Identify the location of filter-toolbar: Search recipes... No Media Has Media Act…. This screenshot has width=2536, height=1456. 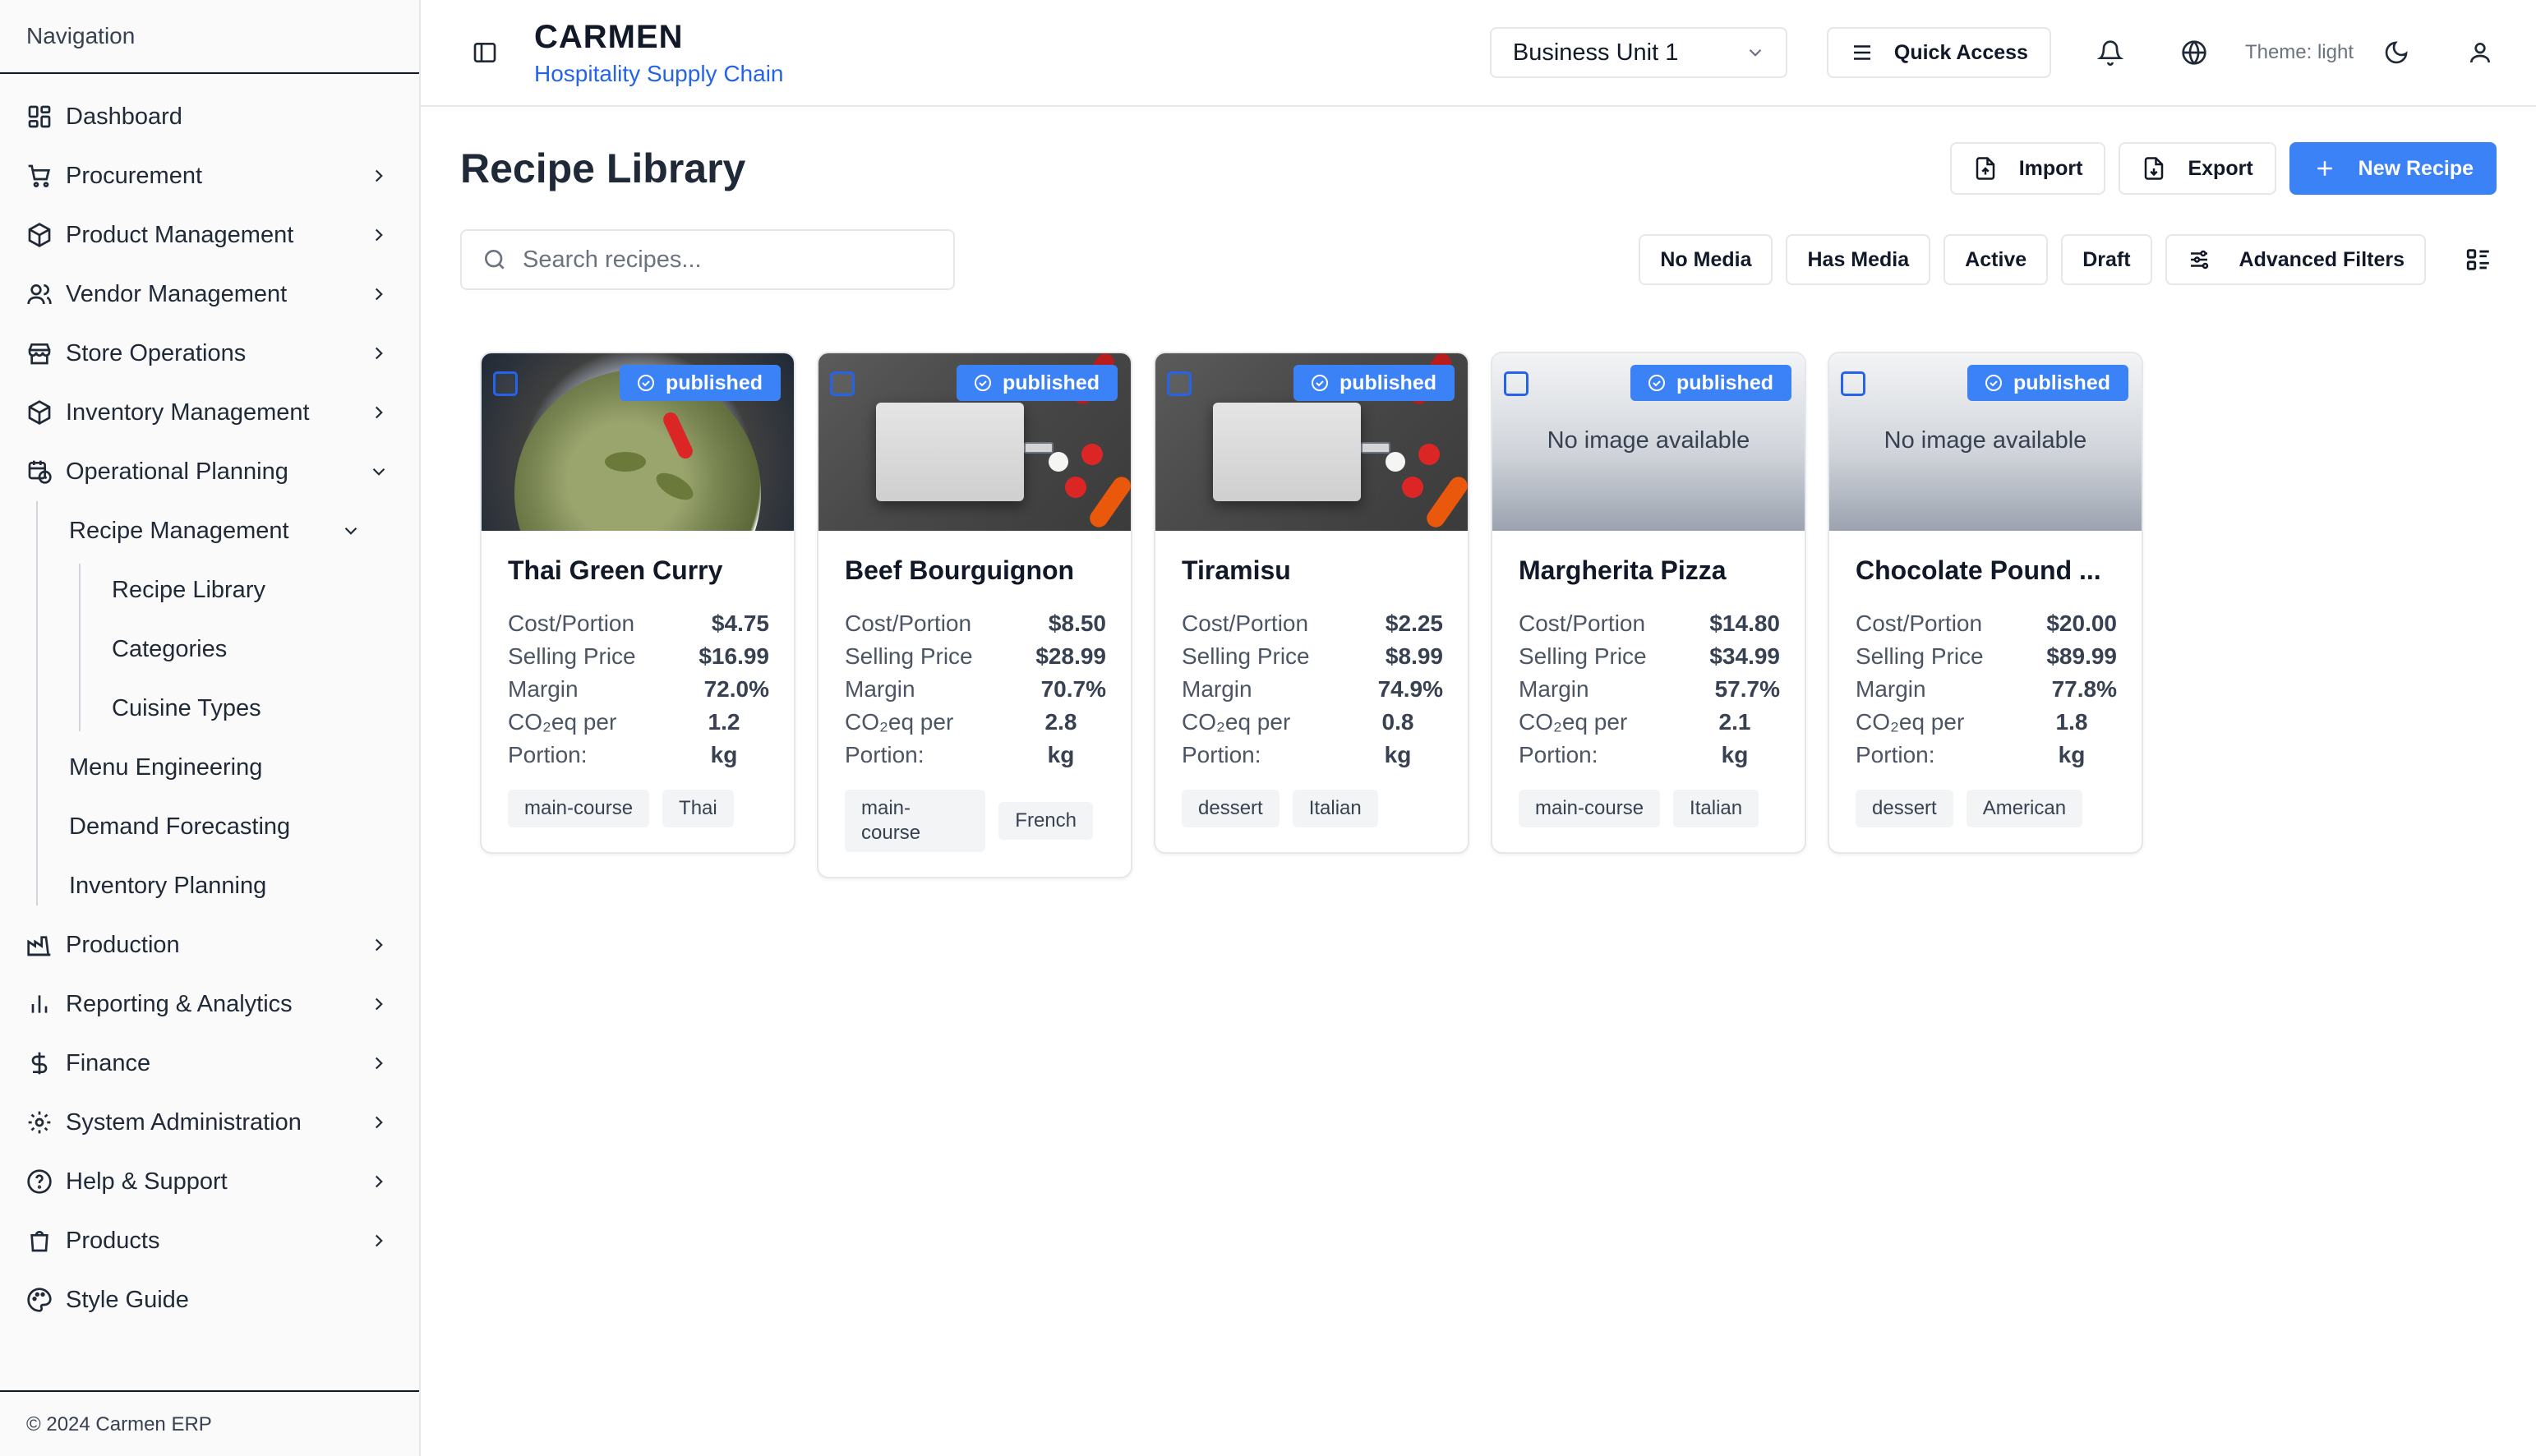
(1478, 259).